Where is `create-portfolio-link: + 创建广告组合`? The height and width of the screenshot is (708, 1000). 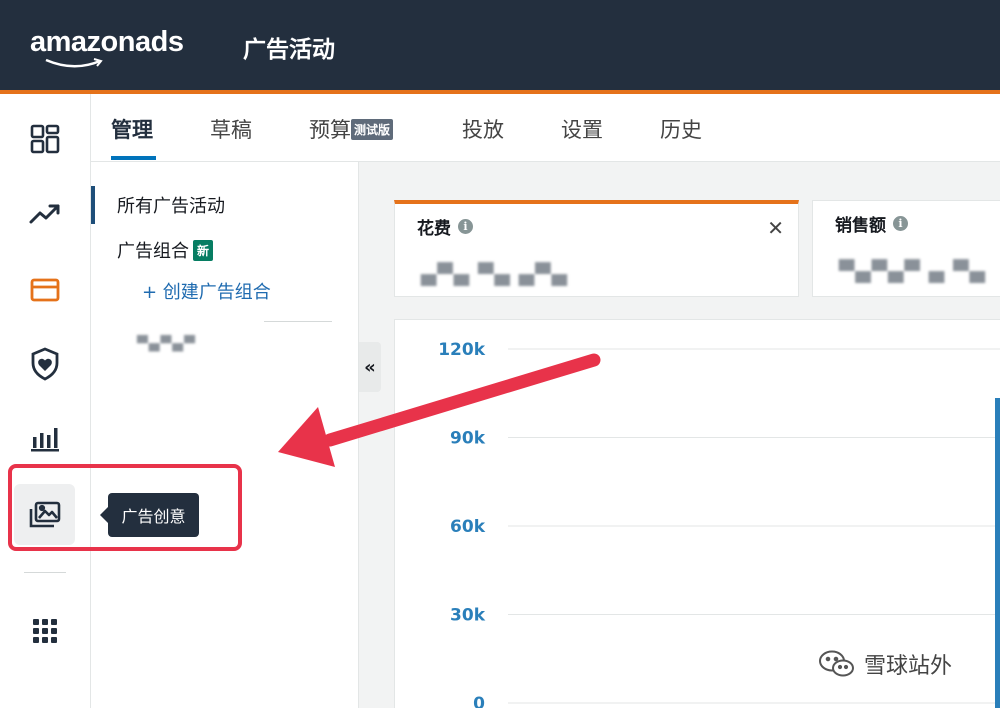
create-portfolio-link: + 创建广告组合 is located at coordinates (206, 291).